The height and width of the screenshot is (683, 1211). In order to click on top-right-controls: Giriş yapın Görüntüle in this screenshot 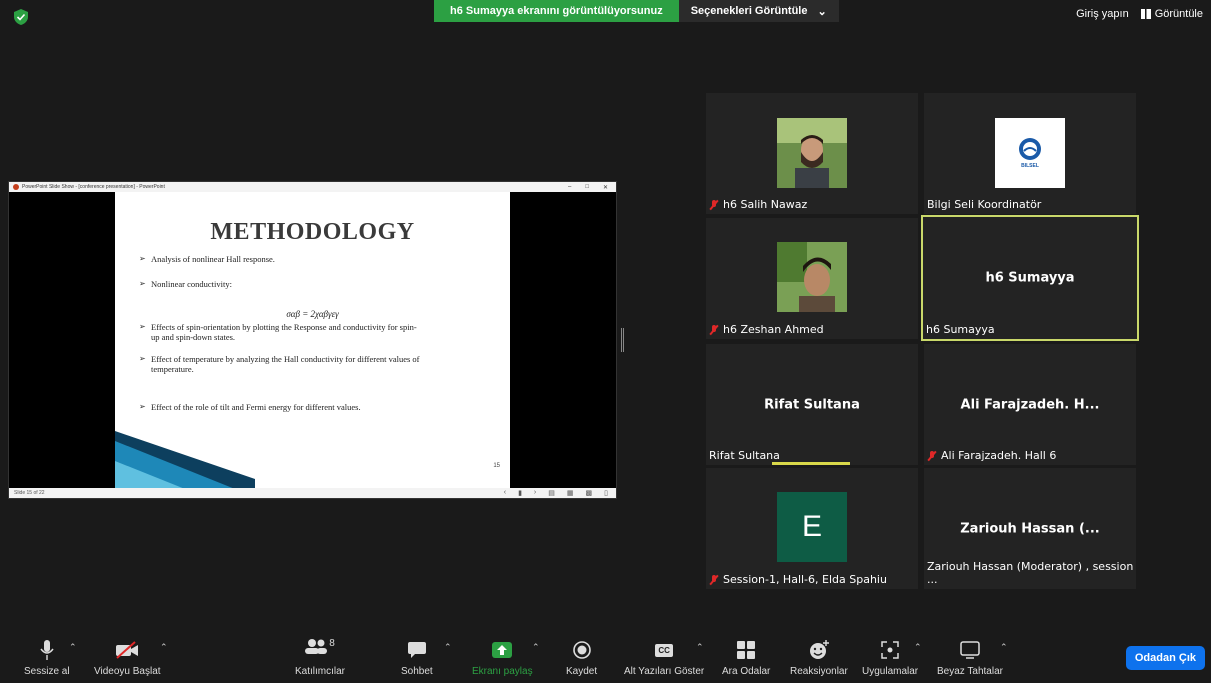, I will do `click(1139, 14)`.